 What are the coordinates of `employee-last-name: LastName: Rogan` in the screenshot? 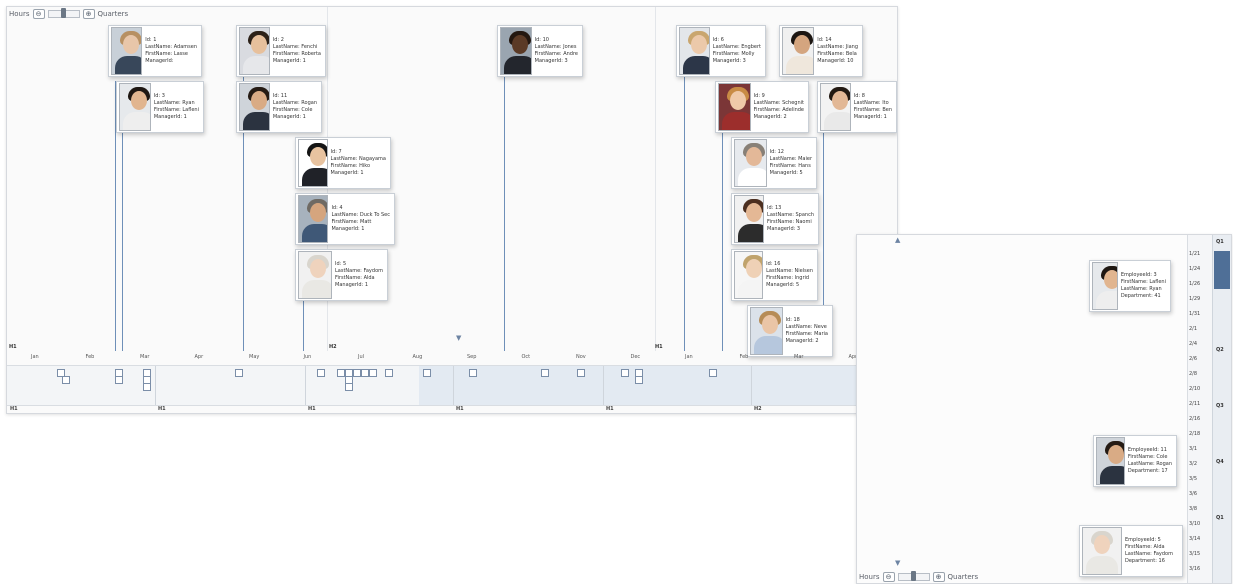 It's located at (294, 103).